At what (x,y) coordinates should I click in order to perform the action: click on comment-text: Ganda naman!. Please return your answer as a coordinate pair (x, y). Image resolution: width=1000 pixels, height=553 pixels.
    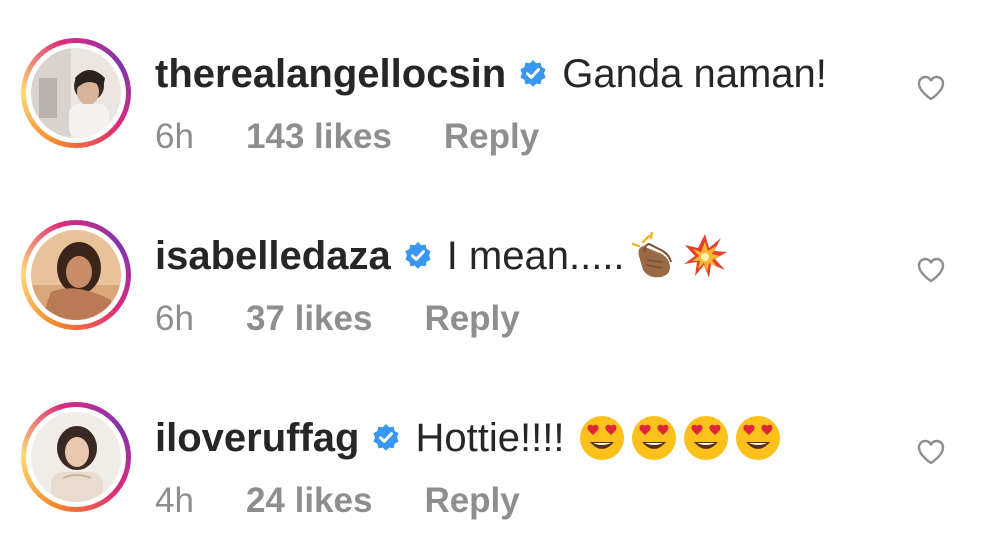
    Looking at the image, I should click on (694, 74).